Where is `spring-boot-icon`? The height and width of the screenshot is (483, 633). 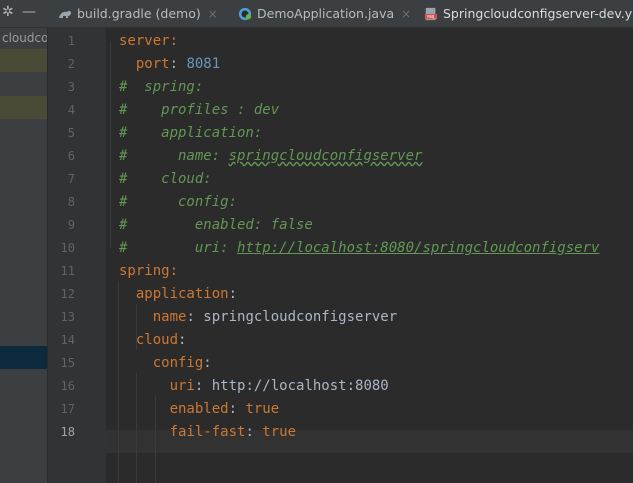 spring-boot-icon is located at coordinates (245, 13).